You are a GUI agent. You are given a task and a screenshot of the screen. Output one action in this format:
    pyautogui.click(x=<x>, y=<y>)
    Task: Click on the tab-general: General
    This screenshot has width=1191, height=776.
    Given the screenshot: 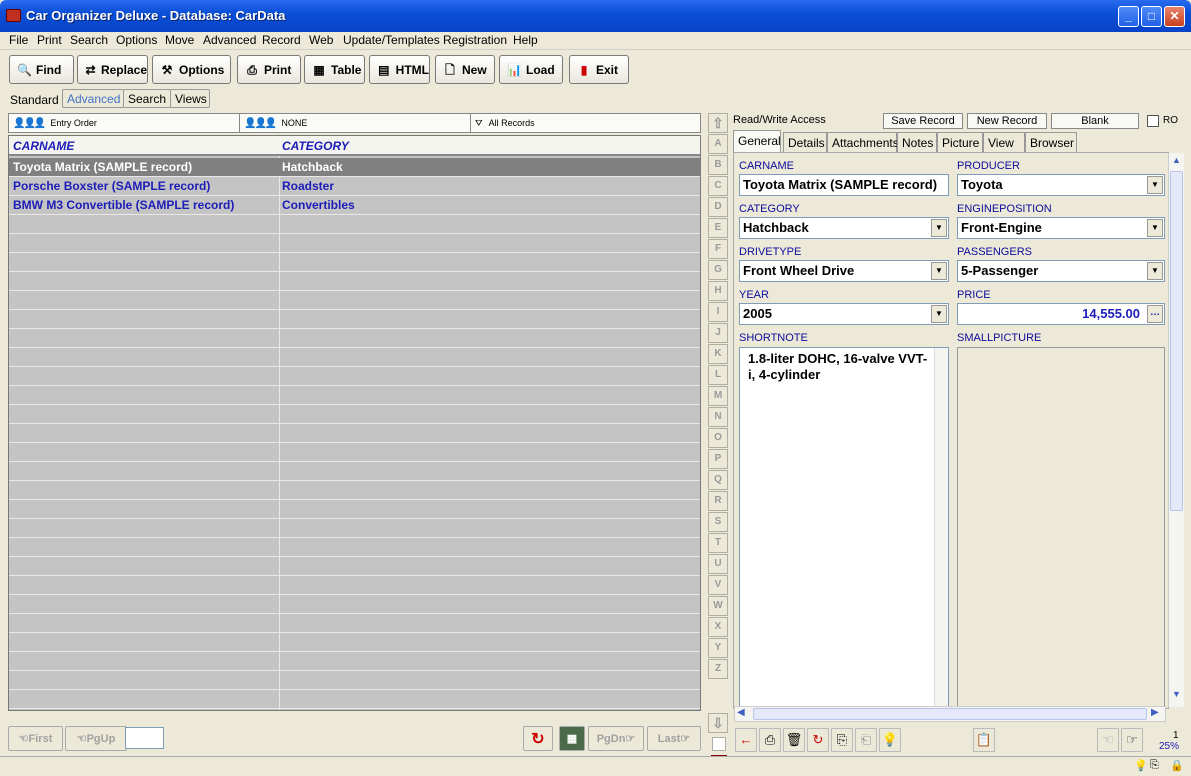 What is the action you would take?
    pyautogui.click(x=757, y=141)
    